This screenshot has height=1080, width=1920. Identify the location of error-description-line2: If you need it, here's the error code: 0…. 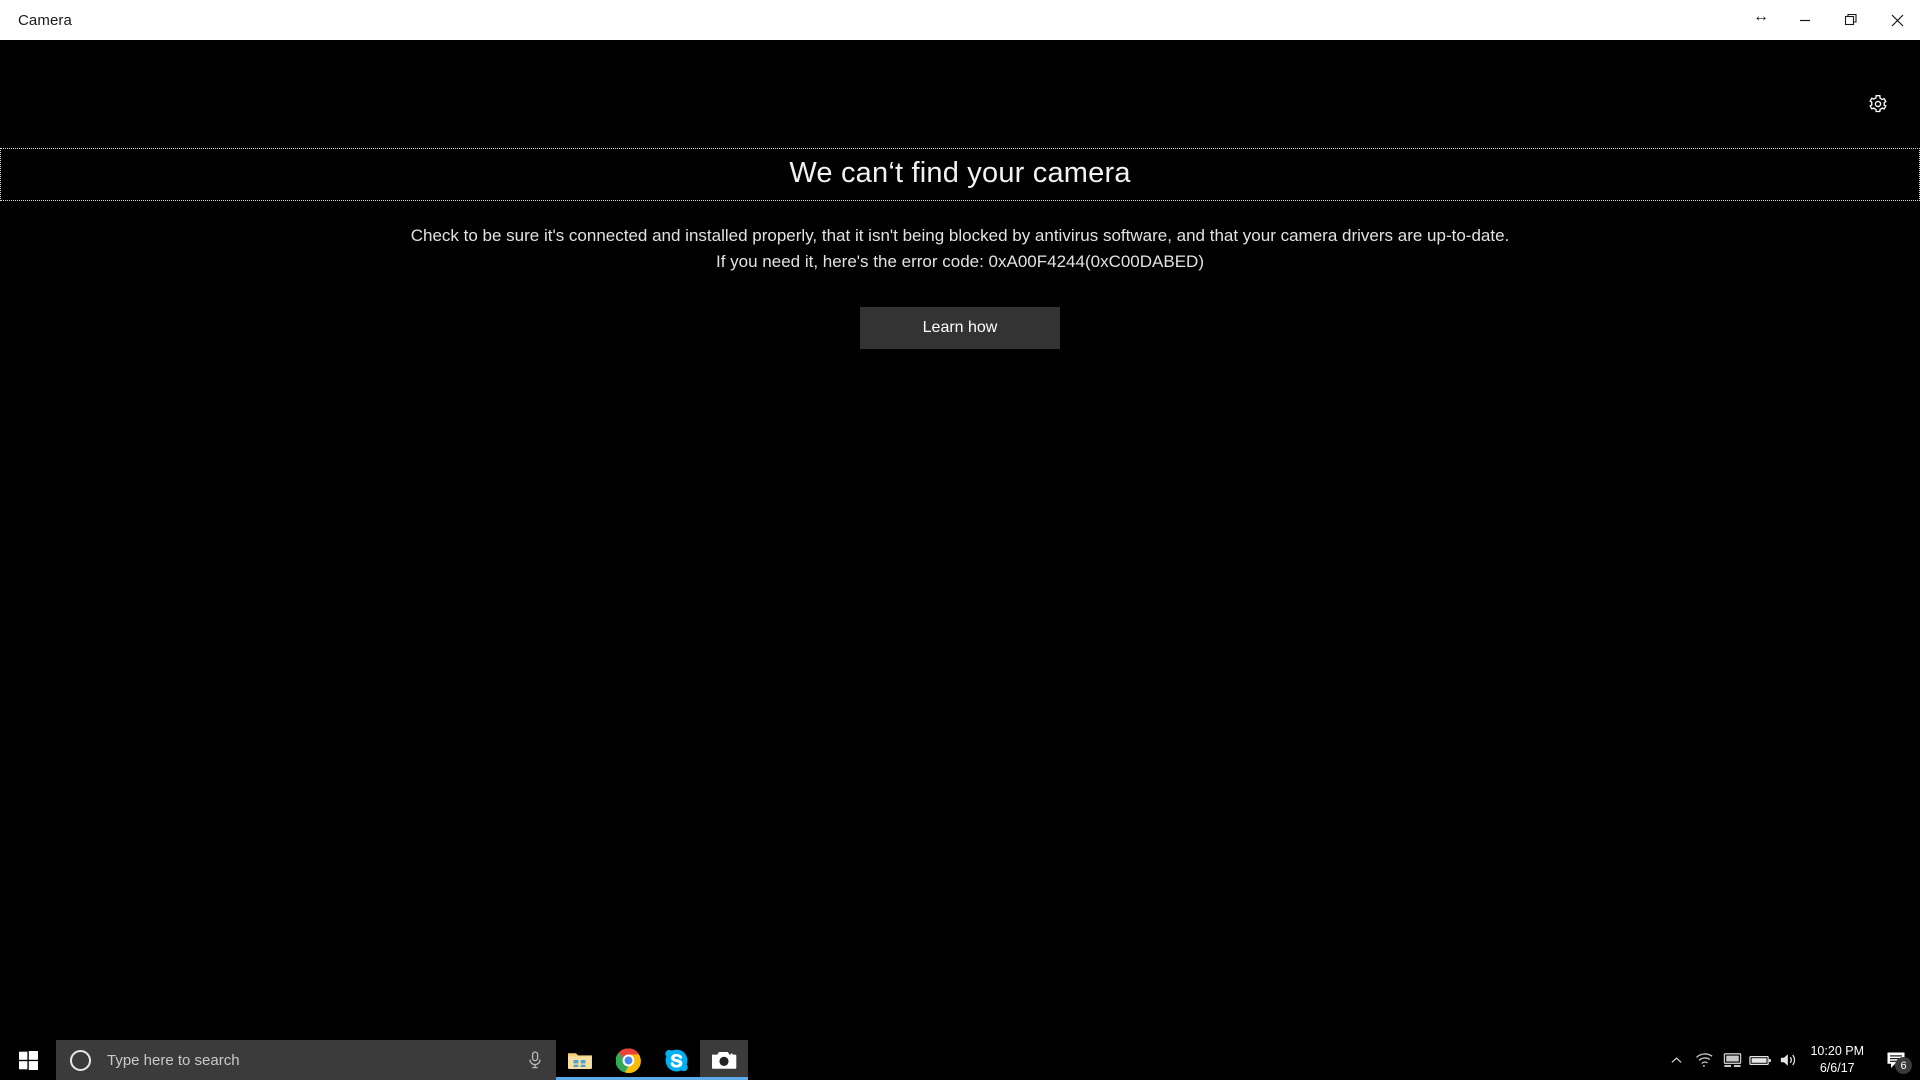
(959, 262).